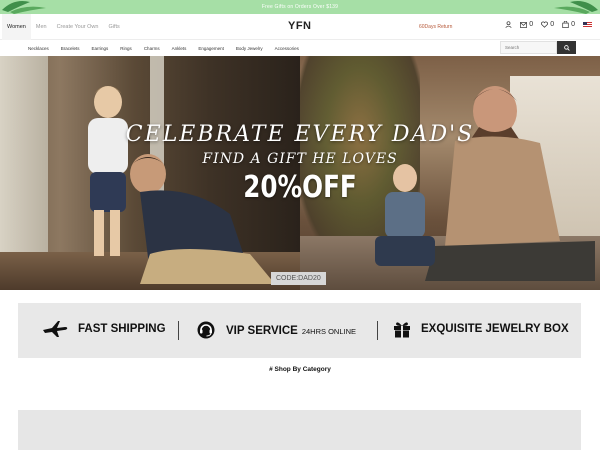 The height and width of the screenshot is (450, 600). What do you see at coordinates (298, 278) in the screenshot?
I see `promo-code-badge: CODE:DAD20` at bounding box center [298, 278].